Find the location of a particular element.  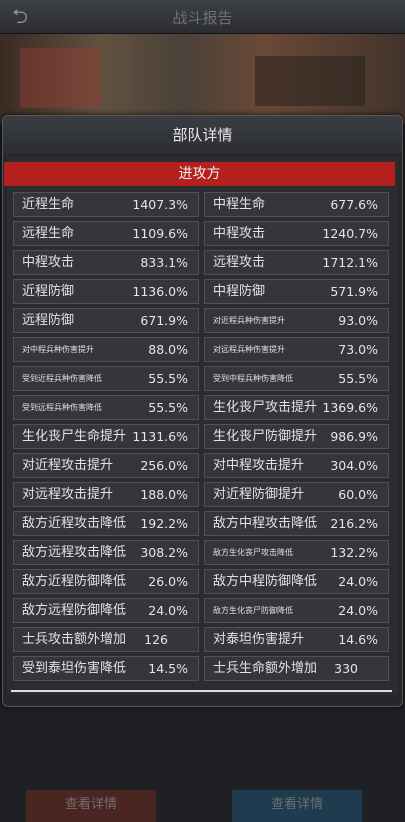

stat-value: 1136.0% is located at coordinates (160, 291).